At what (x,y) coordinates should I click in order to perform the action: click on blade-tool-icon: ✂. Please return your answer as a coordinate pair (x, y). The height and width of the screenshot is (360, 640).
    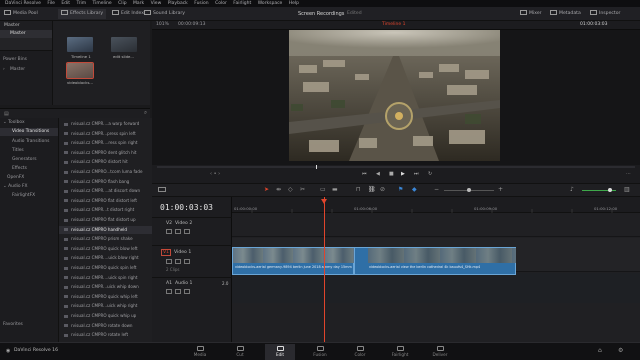
    Looking at the image, I should click on (302, 189).